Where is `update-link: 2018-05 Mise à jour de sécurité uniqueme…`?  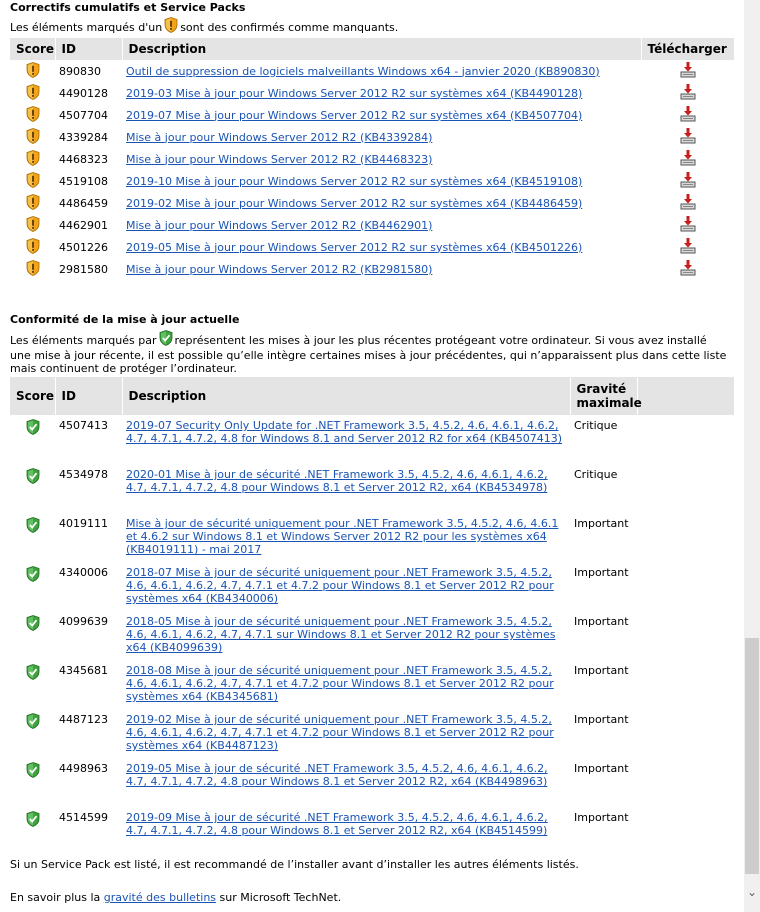 update-link: 2018-05 Mise à jour de sécurité uniqueme… is located at coordinates (340, 634).